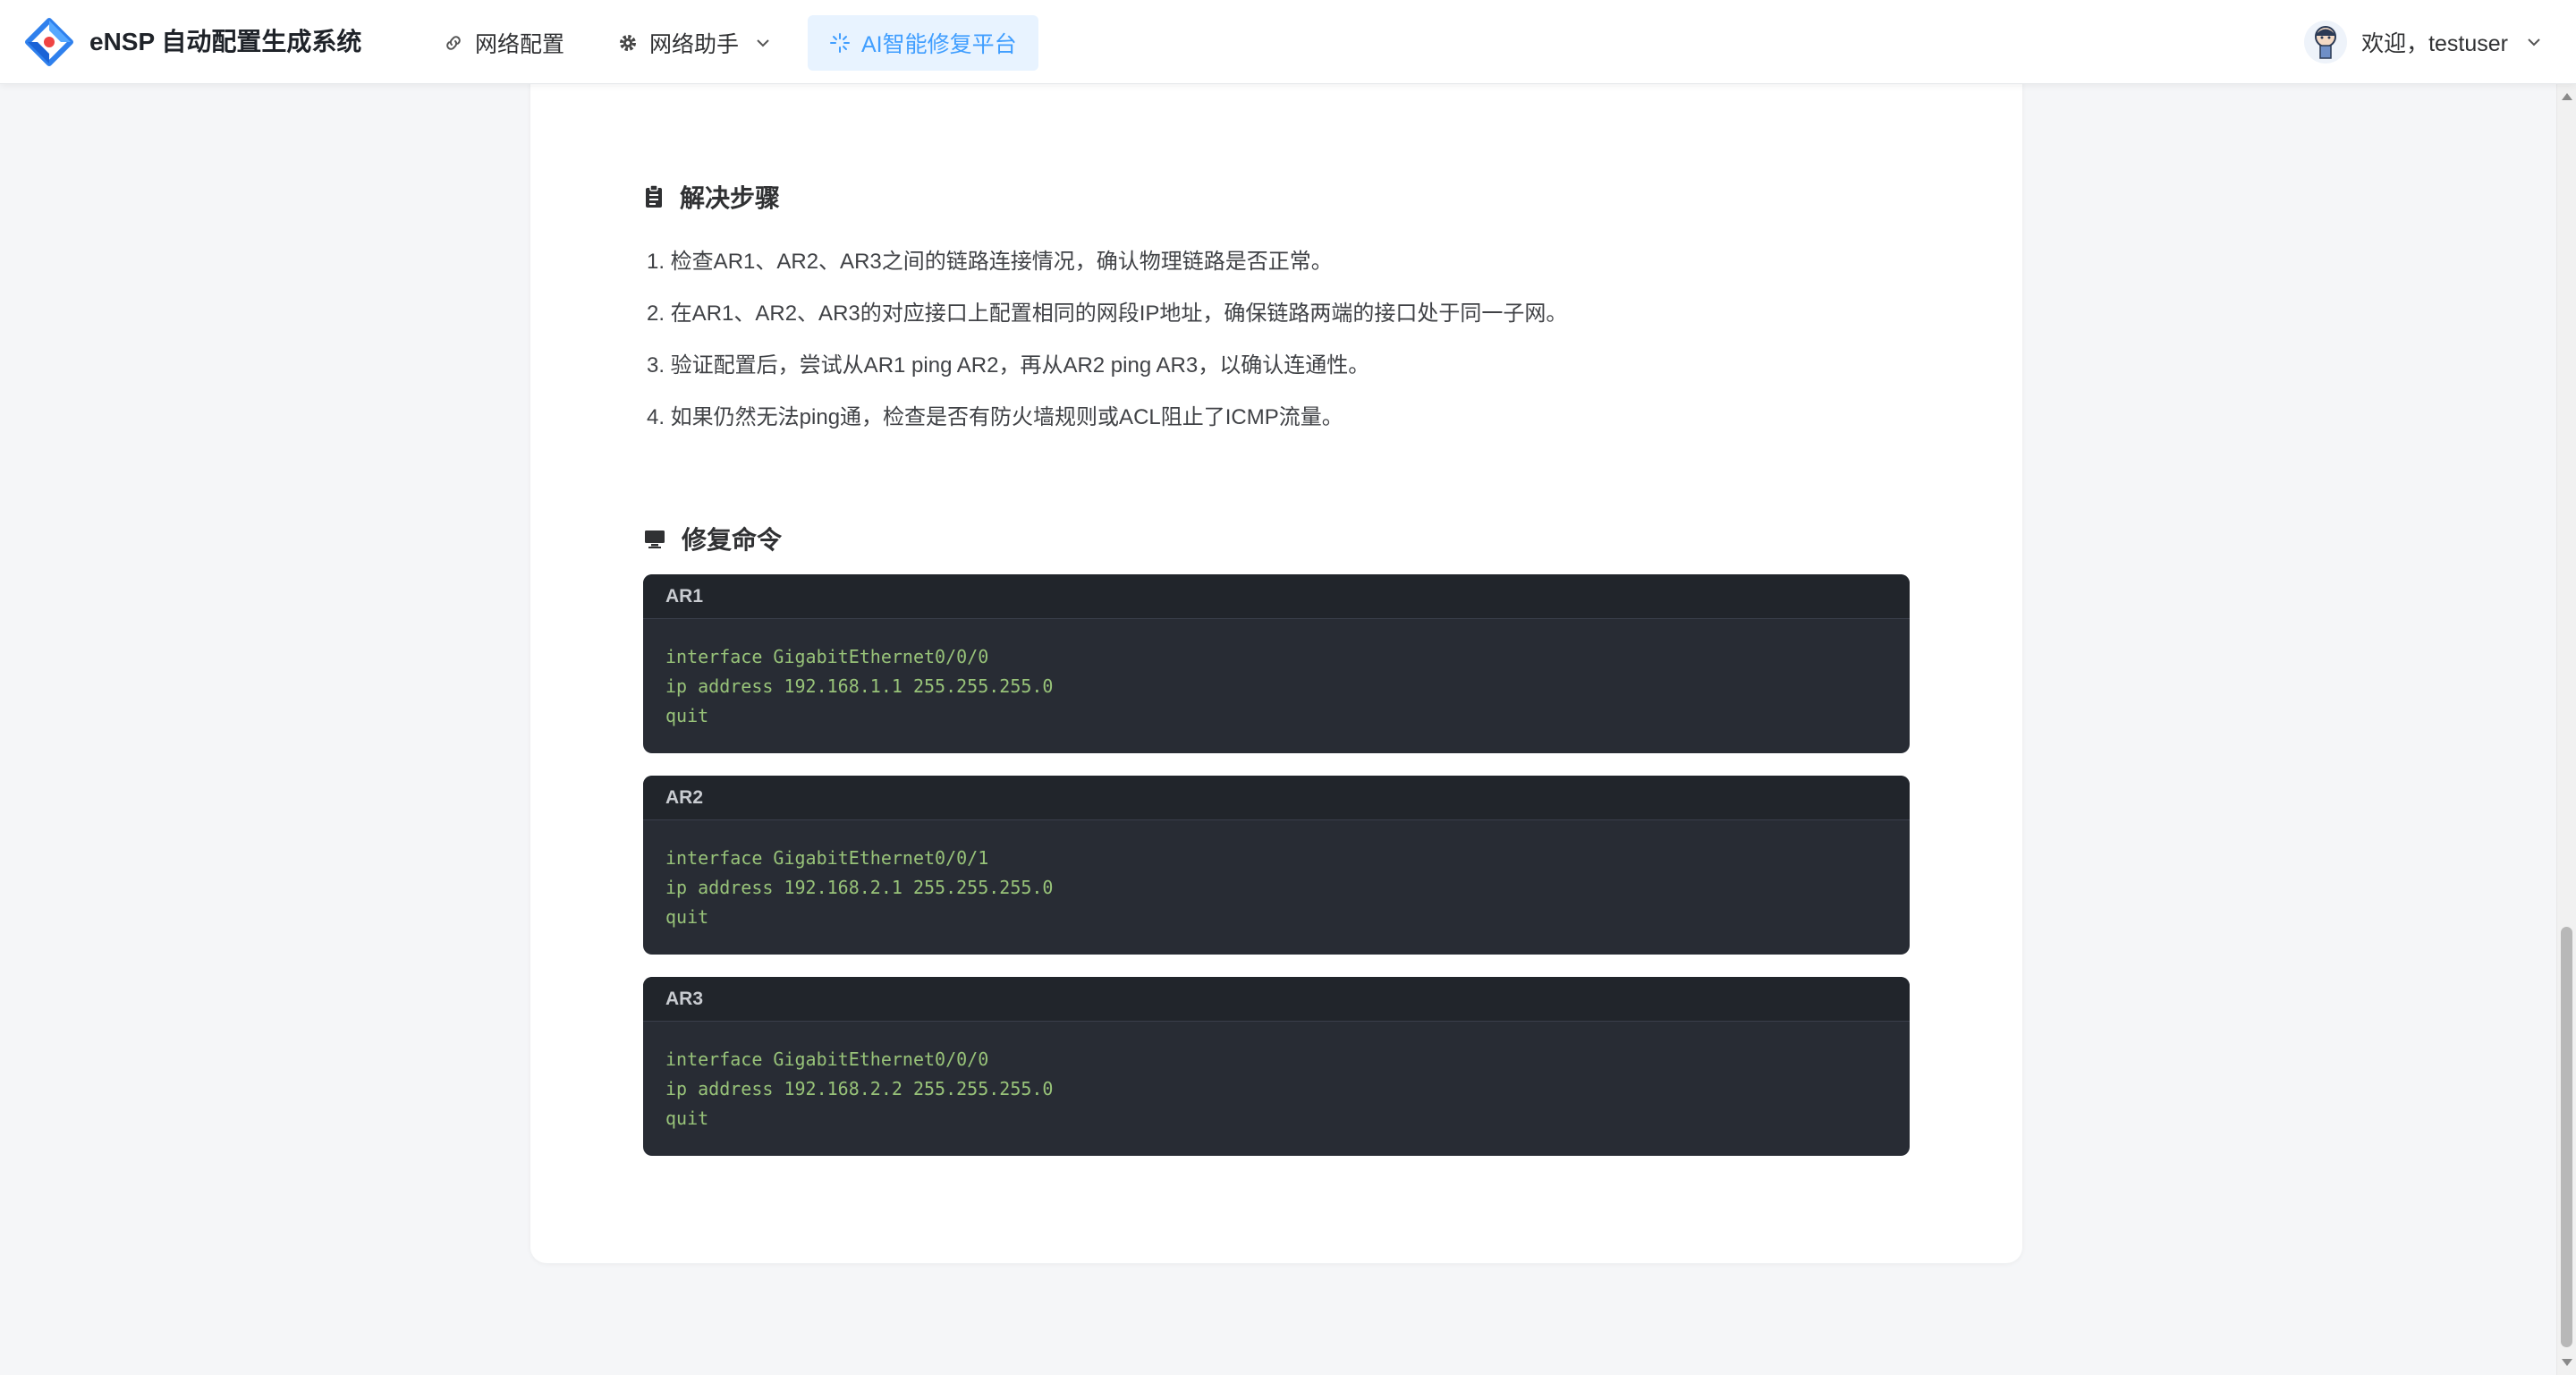 The width and height of the screenshot is (2576, 1375). What do you see at coordinates (939, 44) in the screenshot?
I see `nav-ai-repair-platform-label: AI智能修复平台` at bounding box center [939, 44].